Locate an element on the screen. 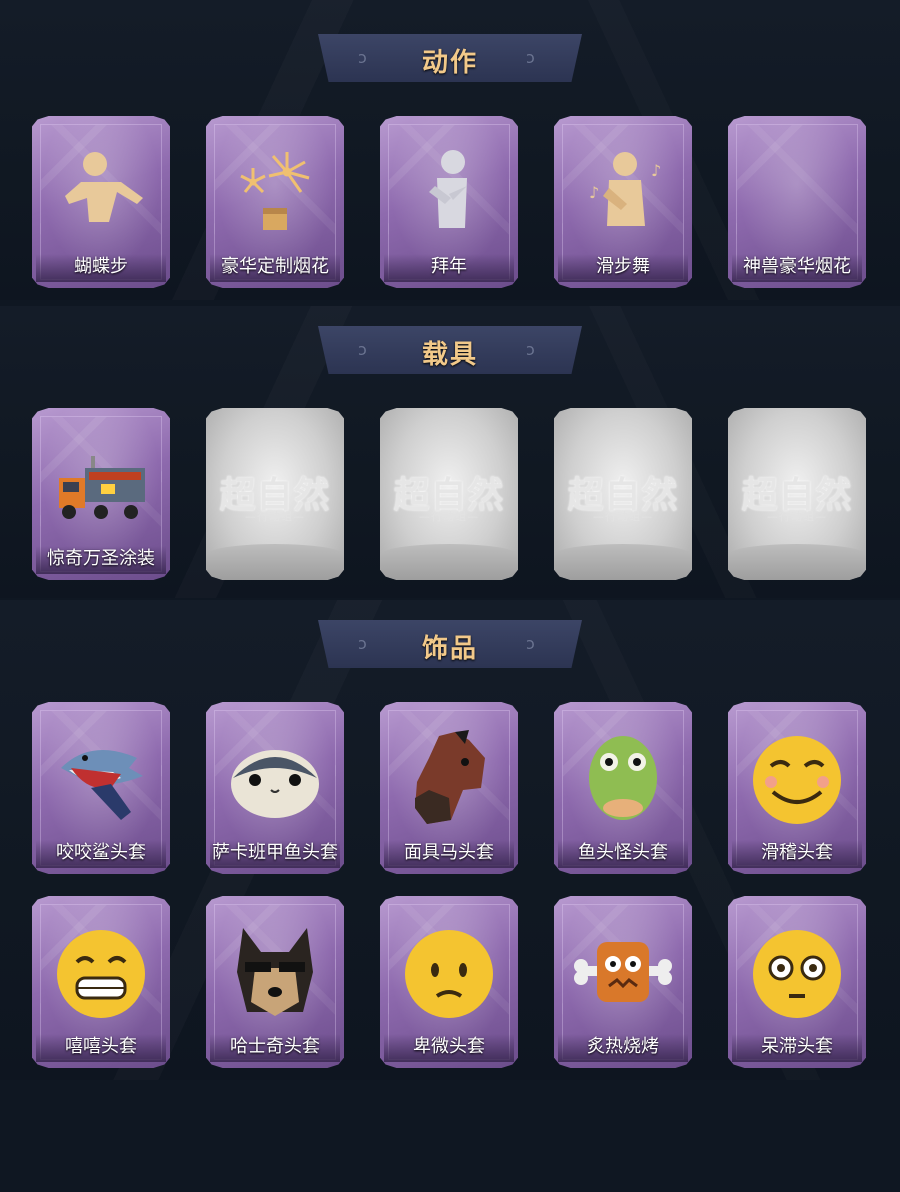 The height and width of the screenshot is (1192, 900). item-card-hot-bbq: 炙热烧烤 is located at coordinates (623, 982).